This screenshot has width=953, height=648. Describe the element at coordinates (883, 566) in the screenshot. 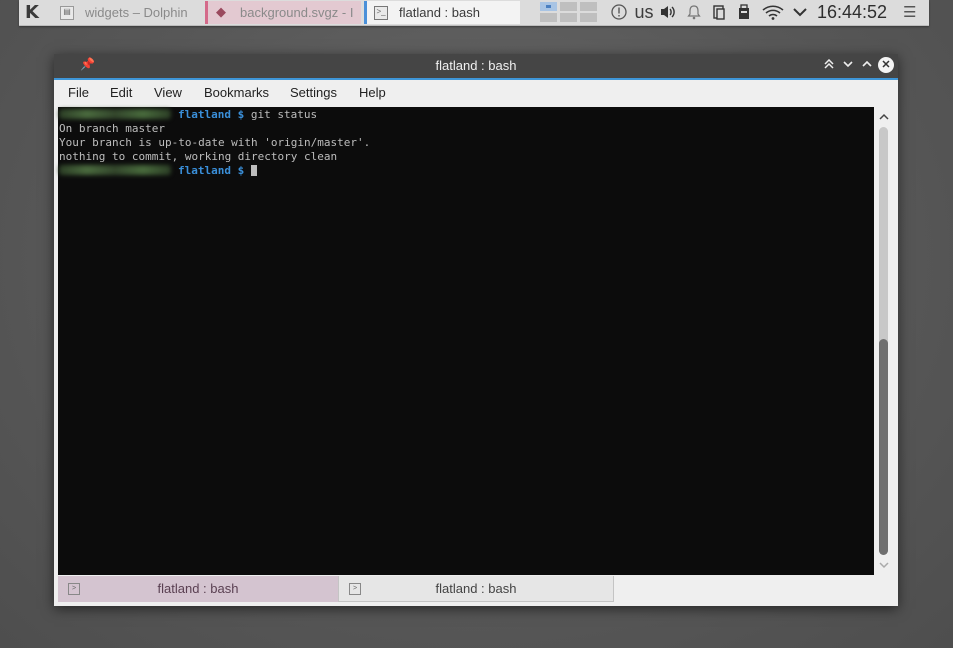

I see `scroll-down-icon` at that location.